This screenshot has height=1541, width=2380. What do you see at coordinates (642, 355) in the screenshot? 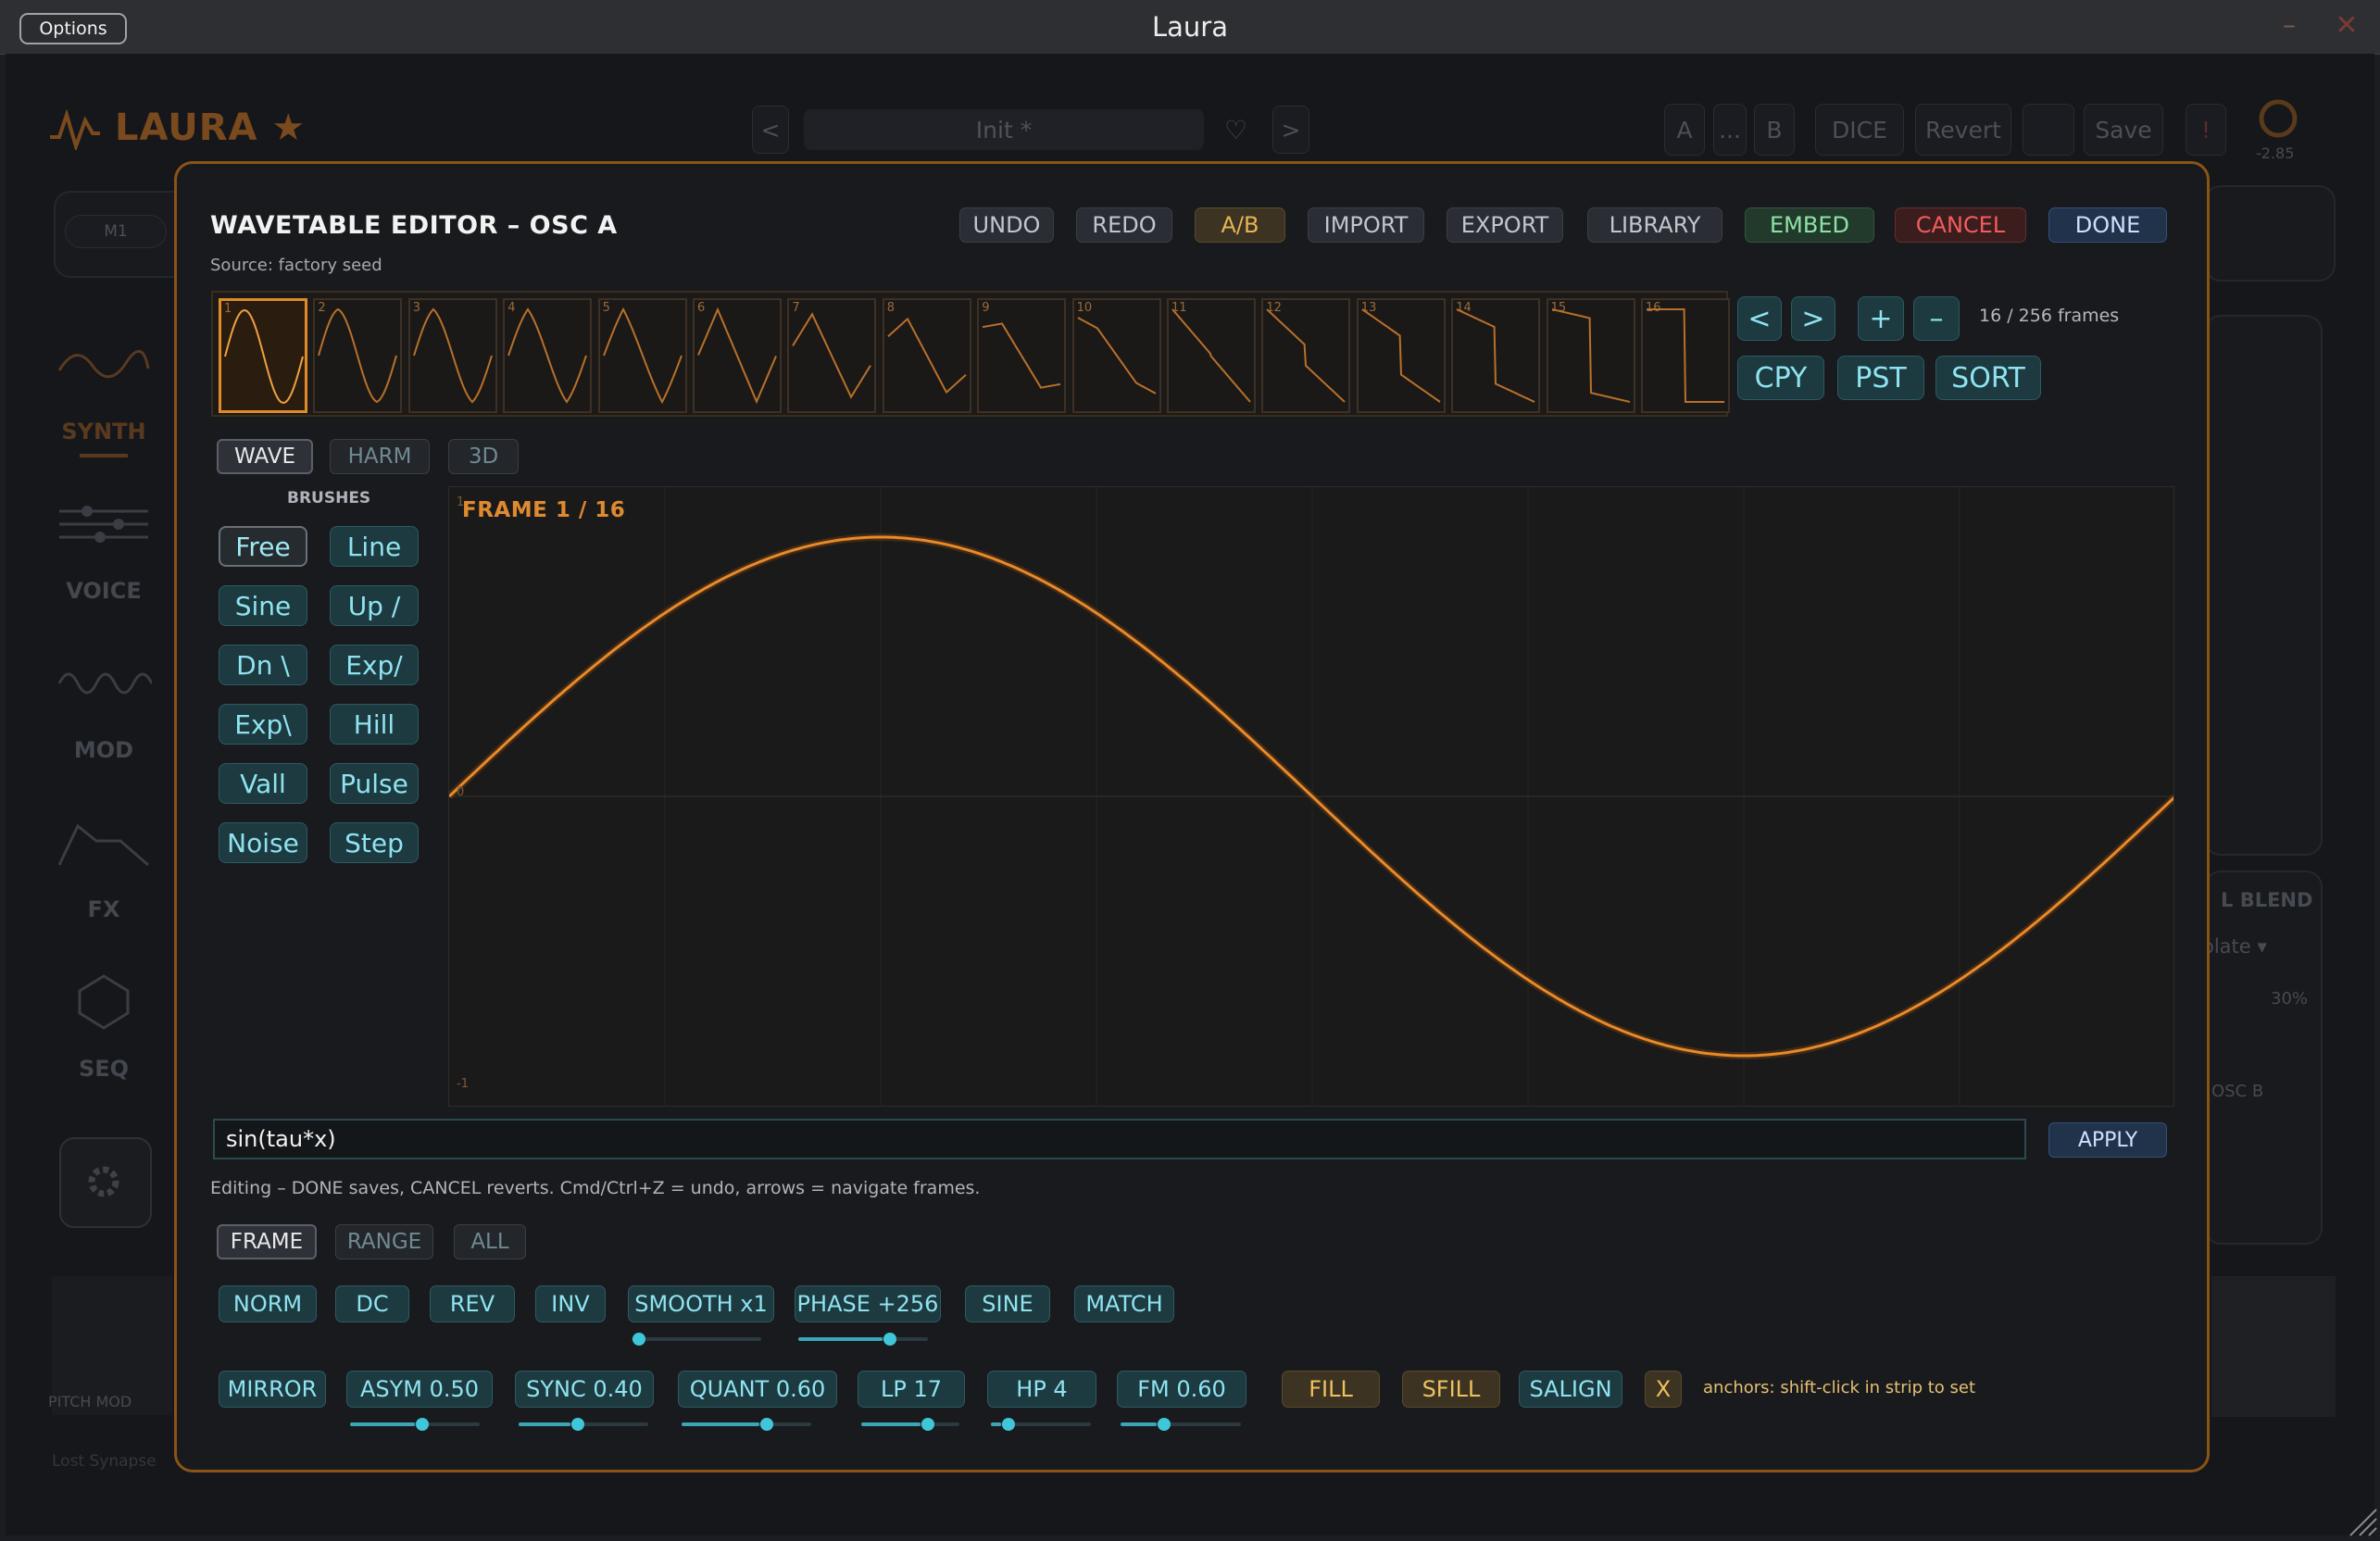
I see `frame-thumbnail: 5` at bounding box center [642, 355].